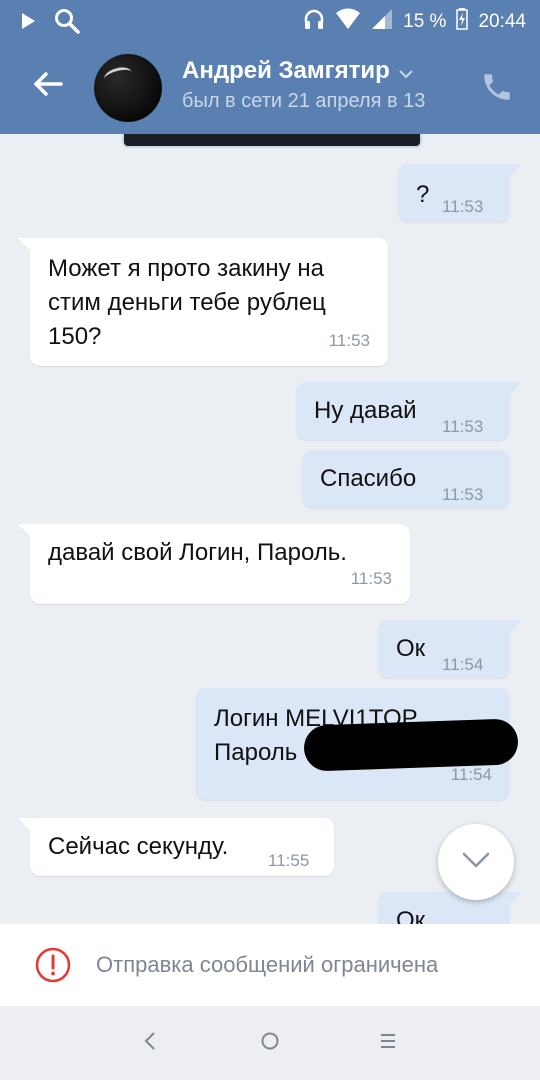  I want to click on message-text: 150?, so click(75, 336).